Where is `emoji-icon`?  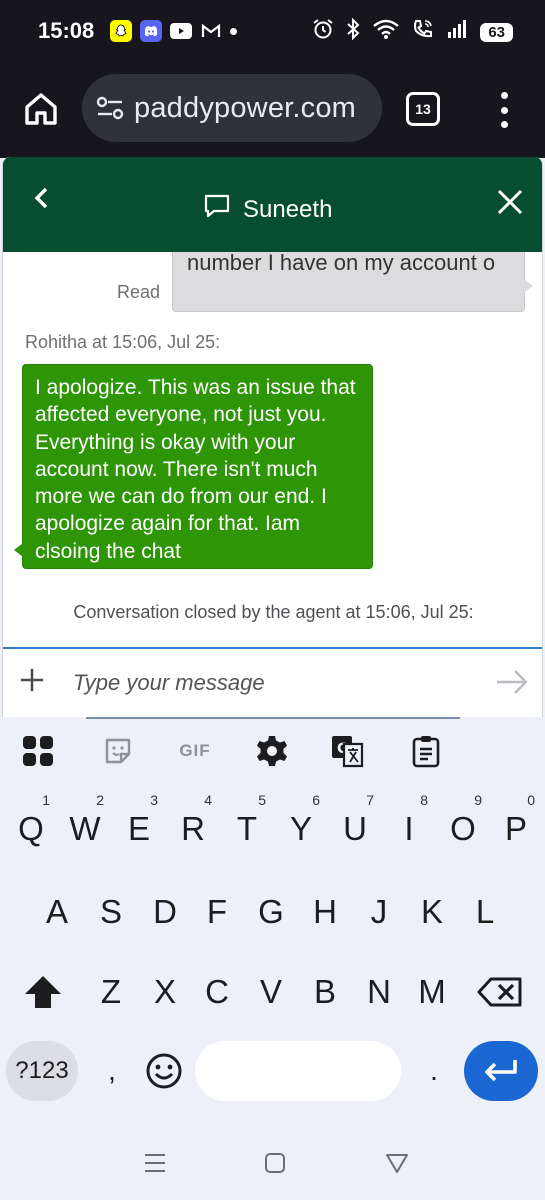
emoji-icon is located at coordinates (164, 1071).